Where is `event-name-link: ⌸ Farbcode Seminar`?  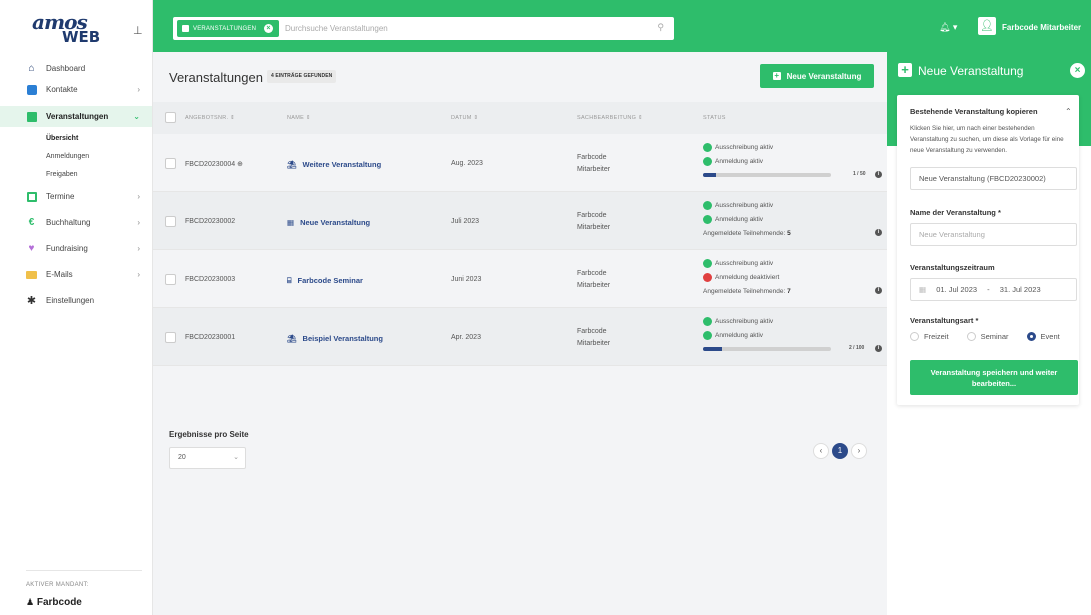
event-name-link: ⌸ Farbcode Seminar is located at coordinates (325, 281).